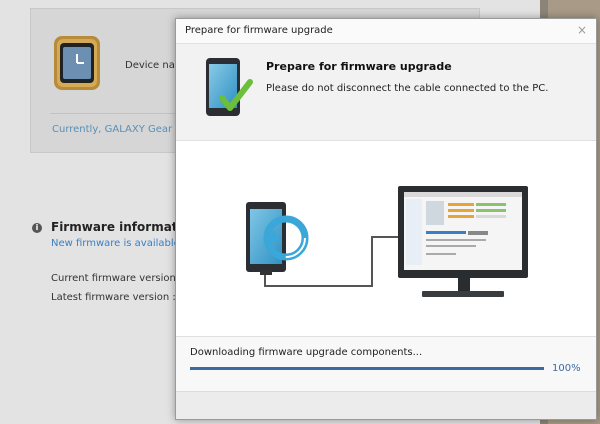 The height and width of the screenshot is (424, 600). I want to click on dialog-title: Prepare for firmware upgrade, so click(259, 30).